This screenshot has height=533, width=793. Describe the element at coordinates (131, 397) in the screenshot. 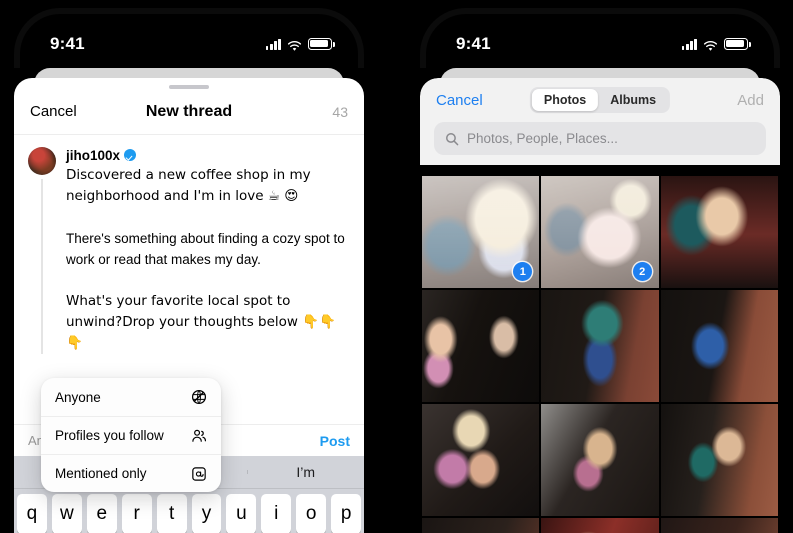

I see `audience-option-anyone: Anyone` at that location.